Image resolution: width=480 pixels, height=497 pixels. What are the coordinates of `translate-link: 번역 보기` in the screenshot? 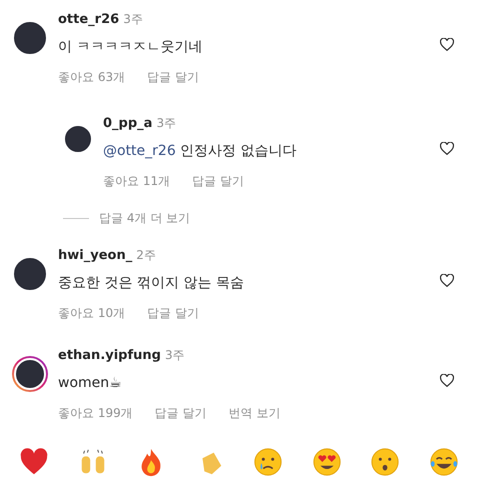 It's located at (254, 413).